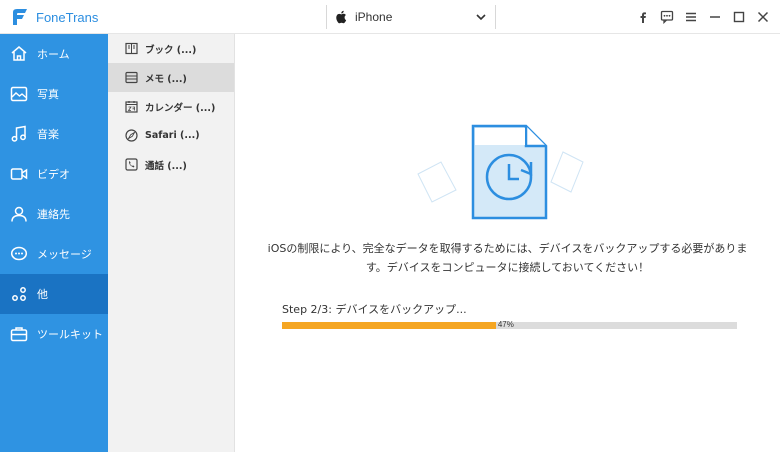 The width and height of the screenshot is (780, 452). I want to click on sidebar-item-messages: メッセージ, so click(54, 254).